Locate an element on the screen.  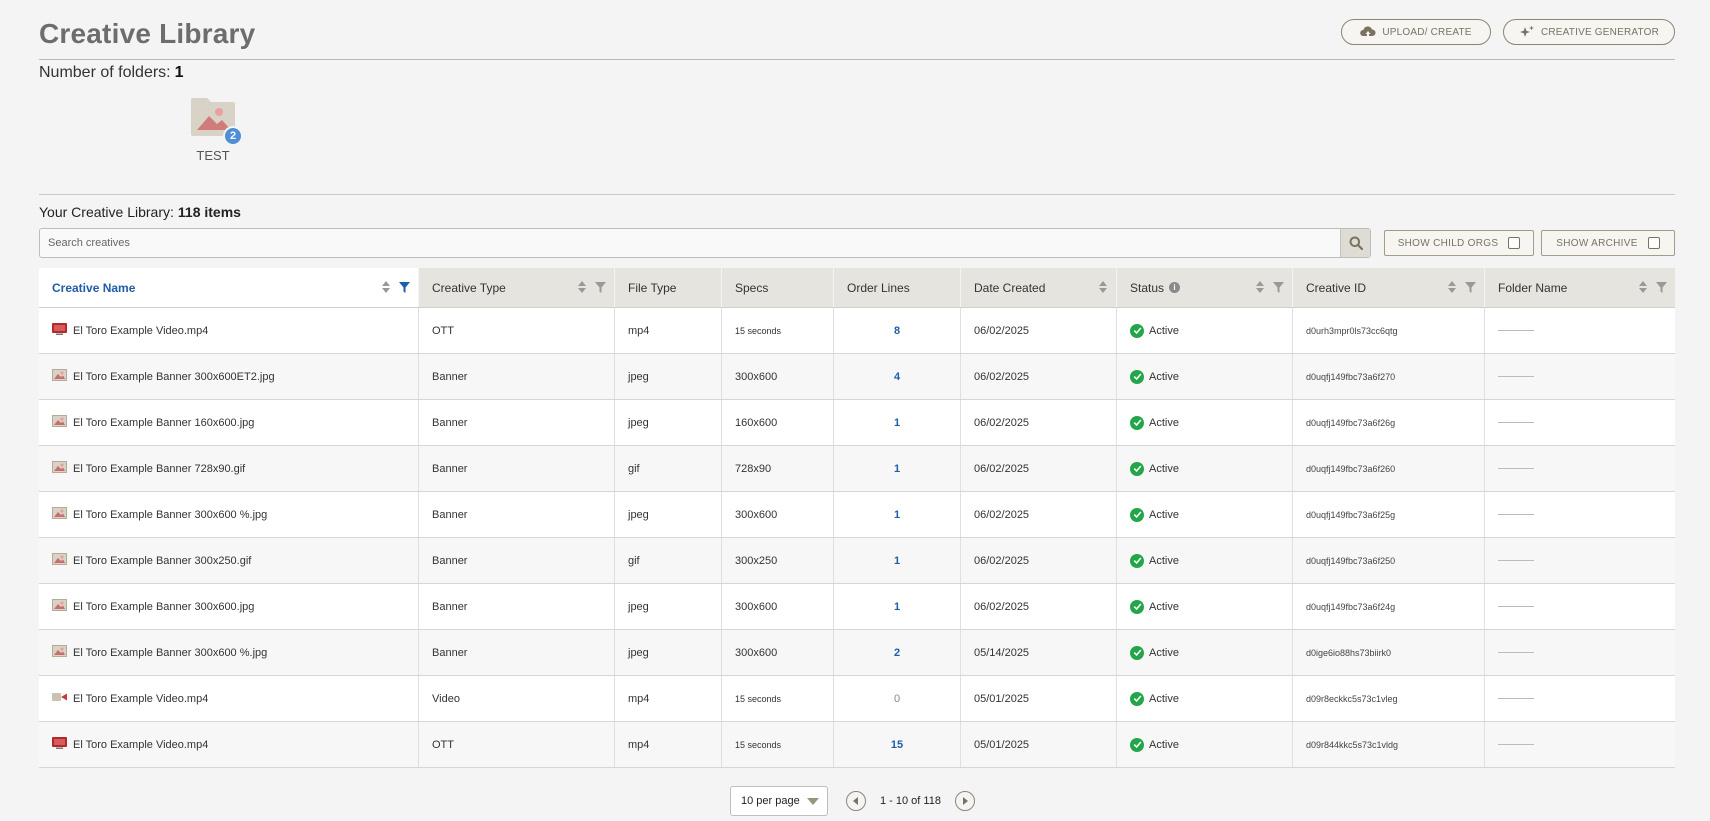
column-header-status: Status i is located at coordinates (1205, 287).